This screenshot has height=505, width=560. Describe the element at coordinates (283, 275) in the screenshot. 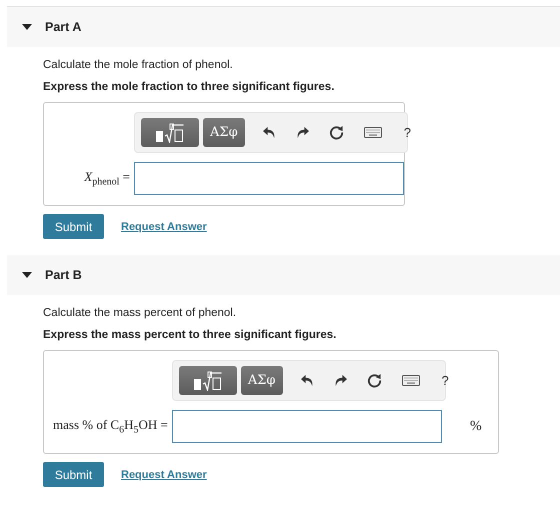

I see `part-header: Part B` at that location.